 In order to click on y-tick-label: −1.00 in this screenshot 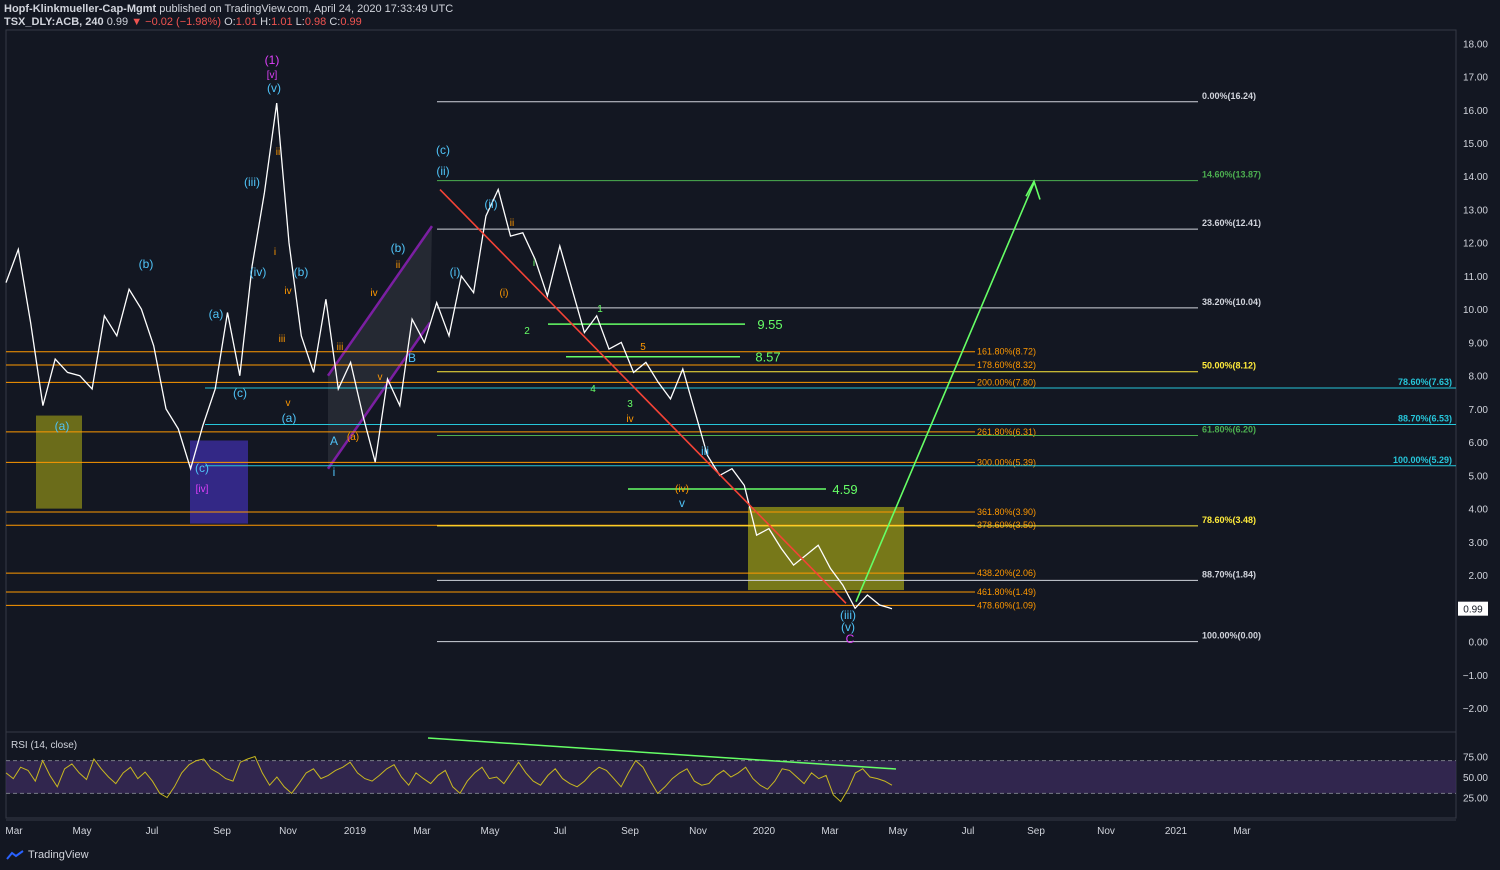, I will do `click(1476, 676)`.